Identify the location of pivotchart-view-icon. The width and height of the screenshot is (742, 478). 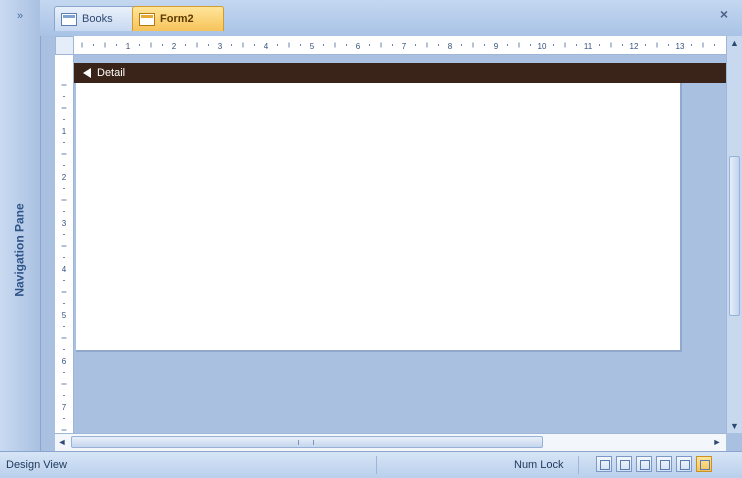
(664, 464).